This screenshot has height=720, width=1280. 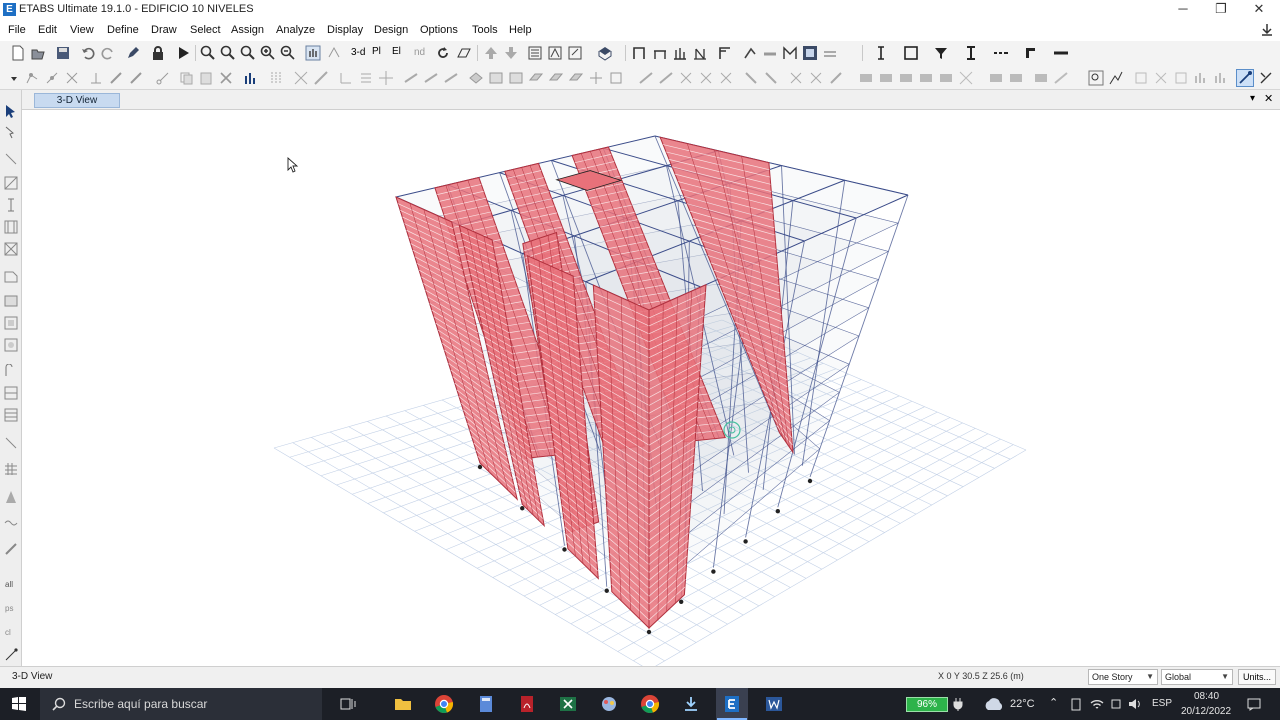 What do you see at coordinates (666, 78) in the screenshot?
I see `assign-frame-load-icon` at bounding box center [666, 78].